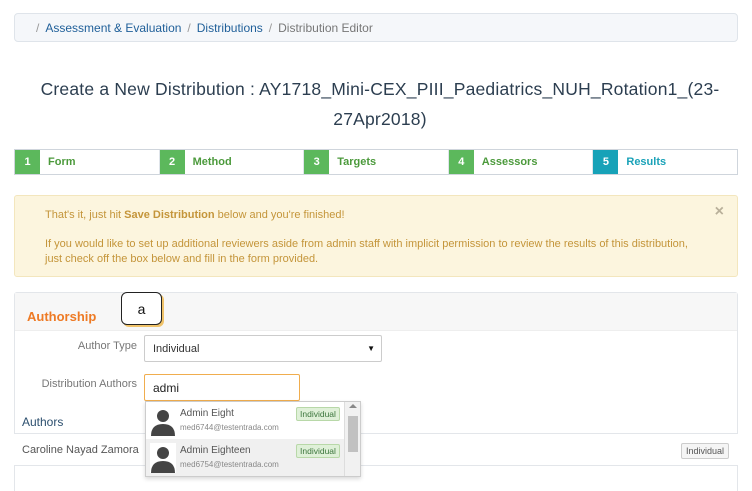 The width and height of the screenshot is (752, 491). What do you see at coordinates (43, 422) in the screenshot?
I see `authors-heading: Authors` at bounding box center [43, 422].